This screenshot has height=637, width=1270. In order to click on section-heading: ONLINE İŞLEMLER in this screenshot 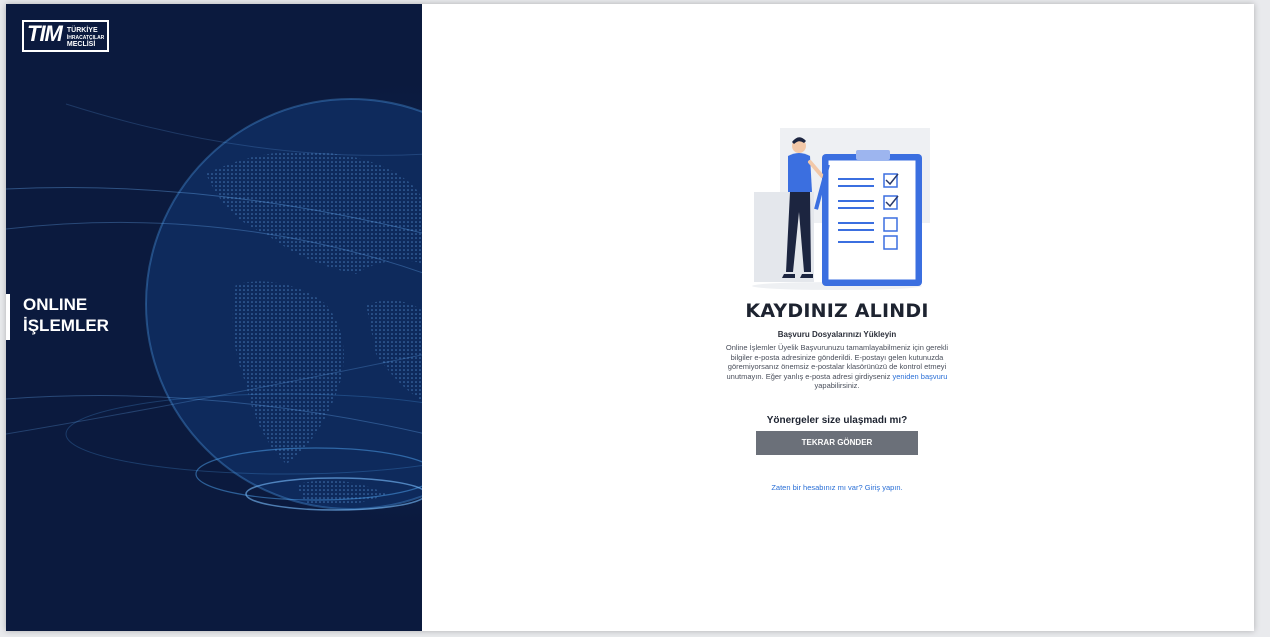, I will do `click(57, 317)`.